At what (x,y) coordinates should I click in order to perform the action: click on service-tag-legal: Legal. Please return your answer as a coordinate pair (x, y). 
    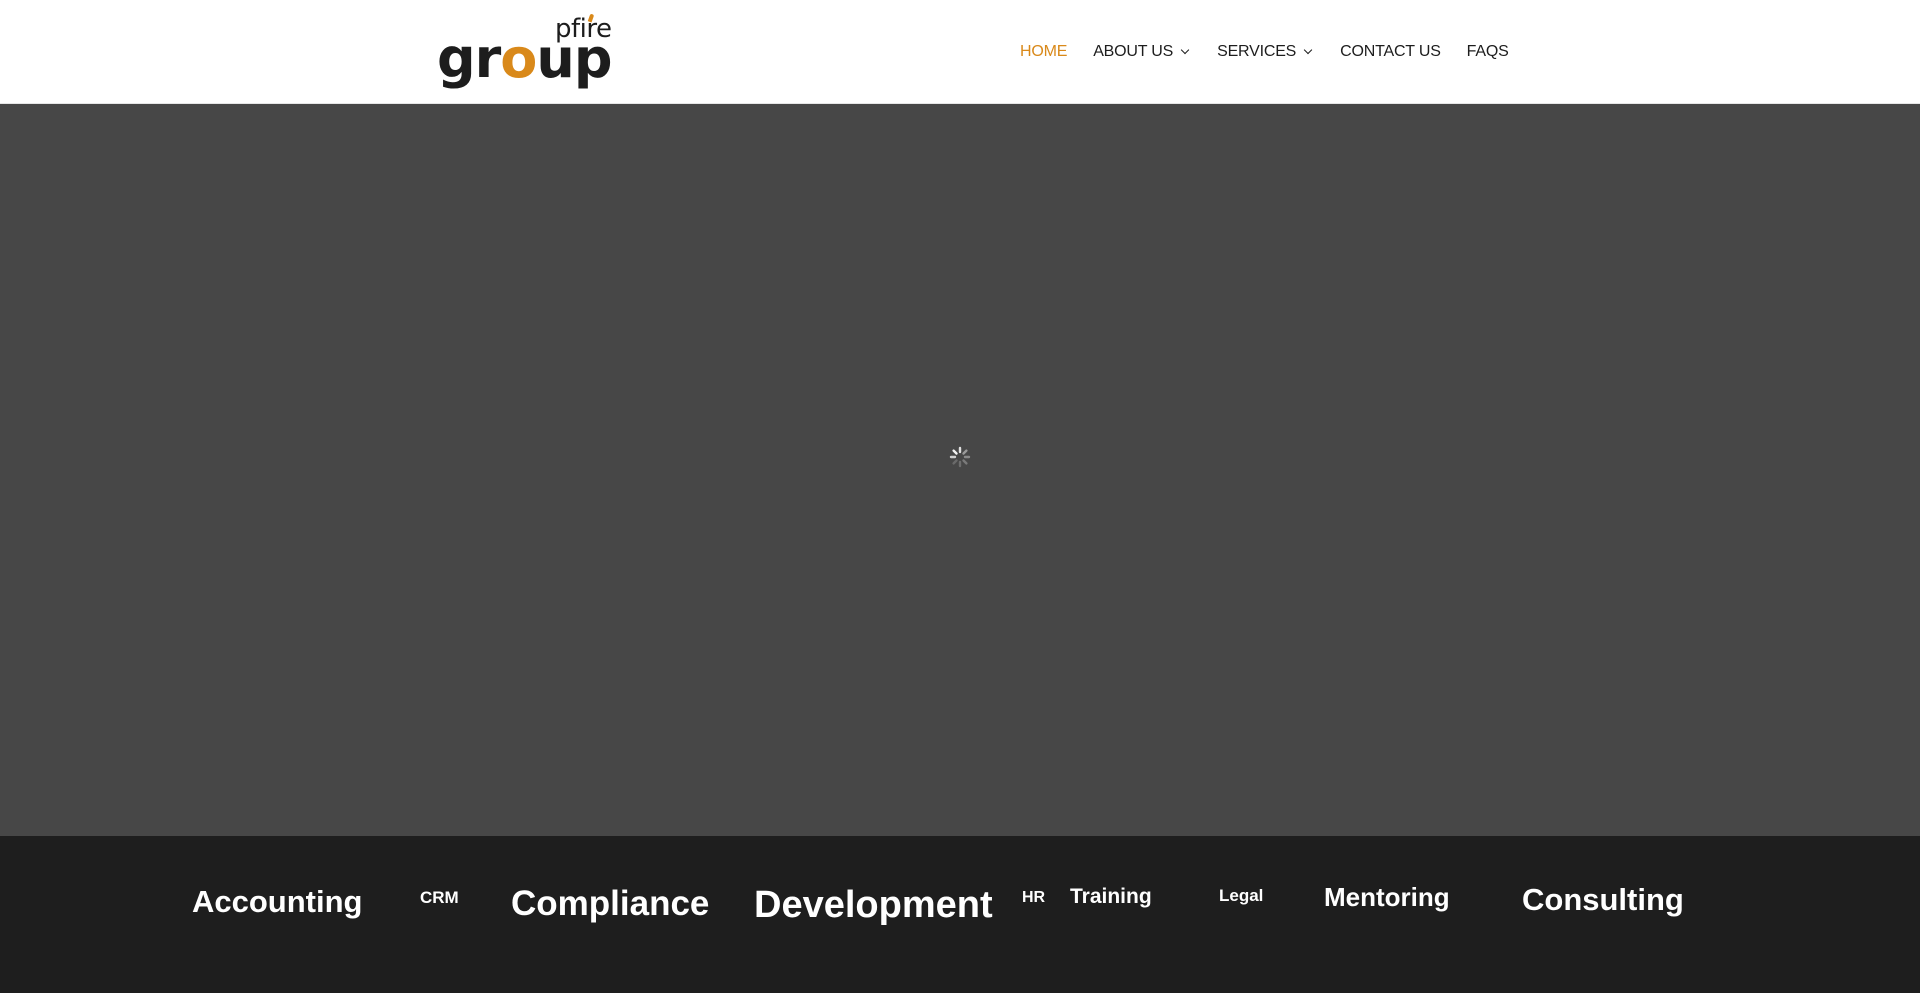
    Looking at the image, I should click on (1241, 895).